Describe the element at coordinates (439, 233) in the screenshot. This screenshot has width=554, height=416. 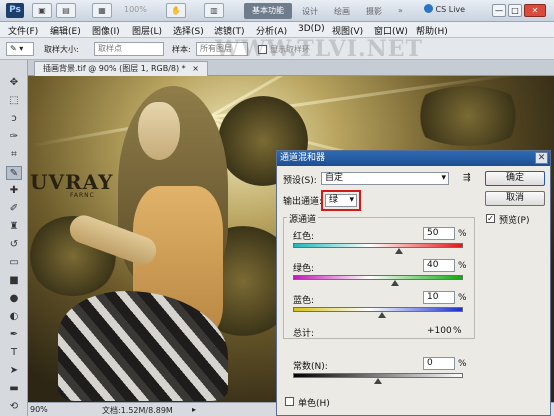
I see `red-value-input: 50` at that location.